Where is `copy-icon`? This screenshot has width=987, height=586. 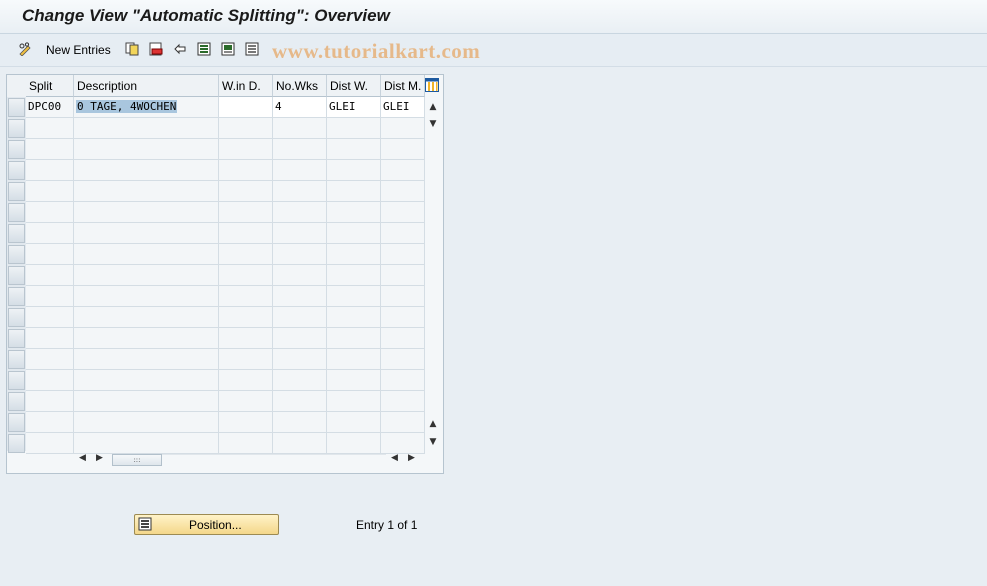
copy-icon is located at coordinates (132, 49).